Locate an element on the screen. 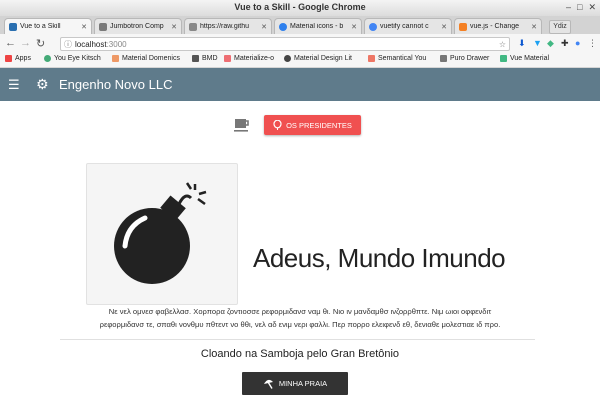  section-subtitle: Cloando na Samboja pelo Gran Bretônio is located at coordinates (300, 354).